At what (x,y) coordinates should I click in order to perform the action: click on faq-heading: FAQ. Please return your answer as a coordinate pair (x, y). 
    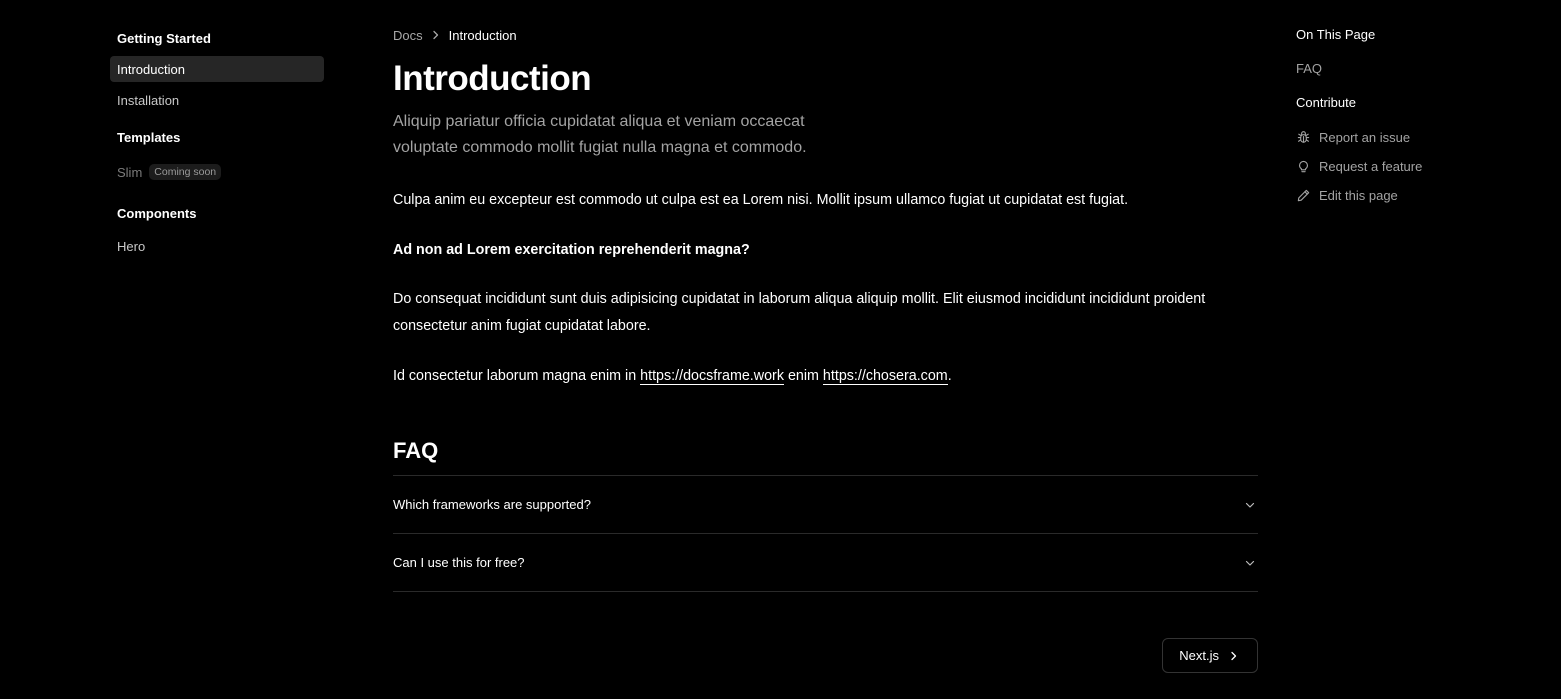
    Looking at the image, I should click on (416, 450).